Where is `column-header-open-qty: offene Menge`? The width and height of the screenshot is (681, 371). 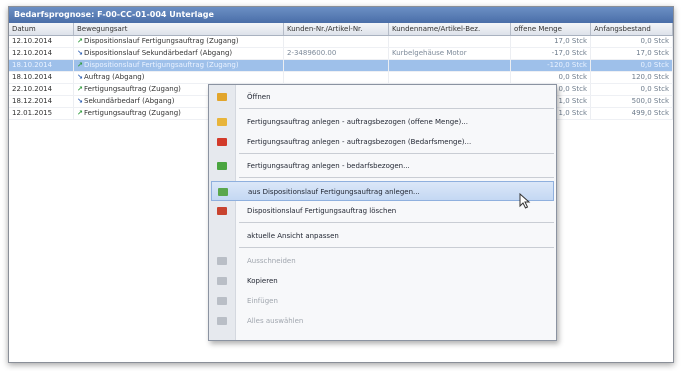
column-header-open-qty: offene Menge is located at coordinates (551, 29).